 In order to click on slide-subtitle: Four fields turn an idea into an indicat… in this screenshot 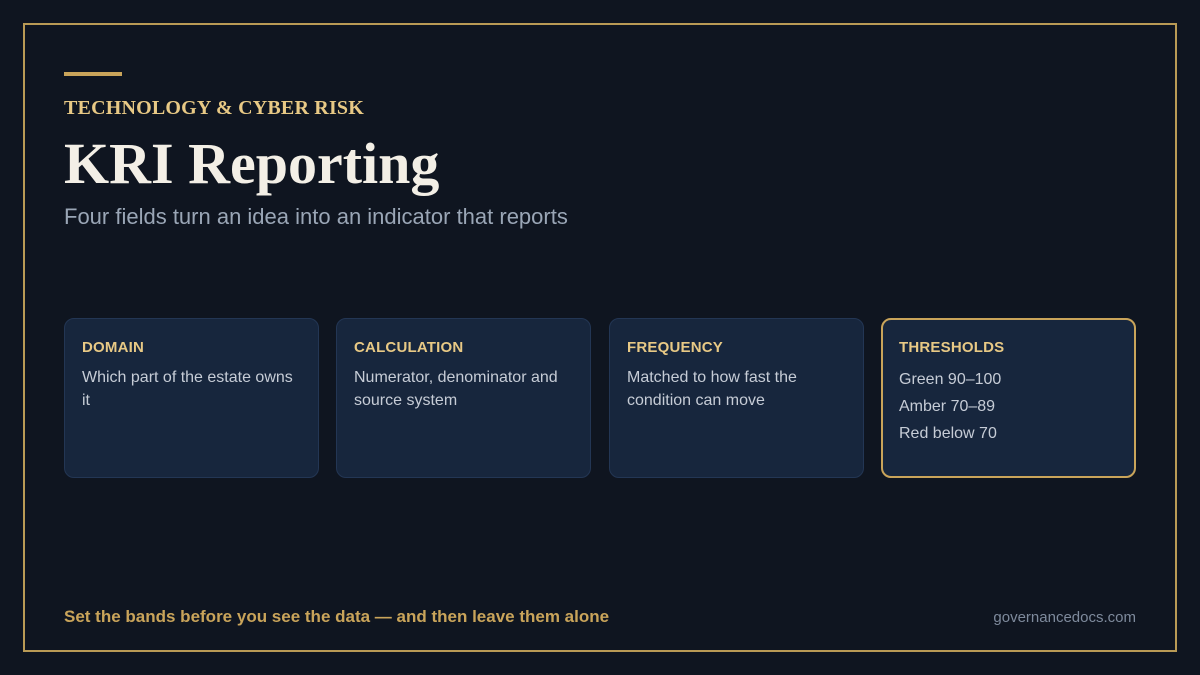, I will do `click(316, 216)`.